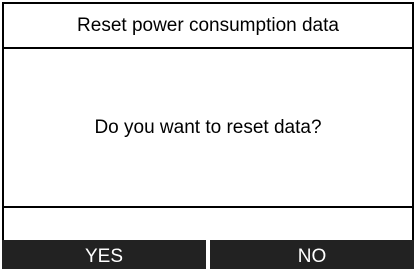 The width and height of the screenshot is (416, 269). What do you see at coordinates (208, 207) in the screenshot?
I see `divider` at bounding box center [208, 207].